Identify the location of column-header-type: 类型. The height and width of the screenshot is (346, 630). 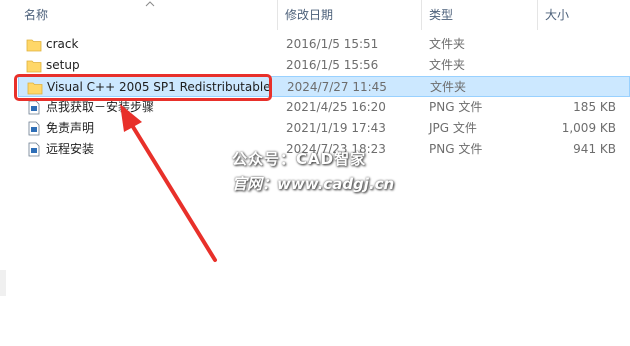
(480, 15).